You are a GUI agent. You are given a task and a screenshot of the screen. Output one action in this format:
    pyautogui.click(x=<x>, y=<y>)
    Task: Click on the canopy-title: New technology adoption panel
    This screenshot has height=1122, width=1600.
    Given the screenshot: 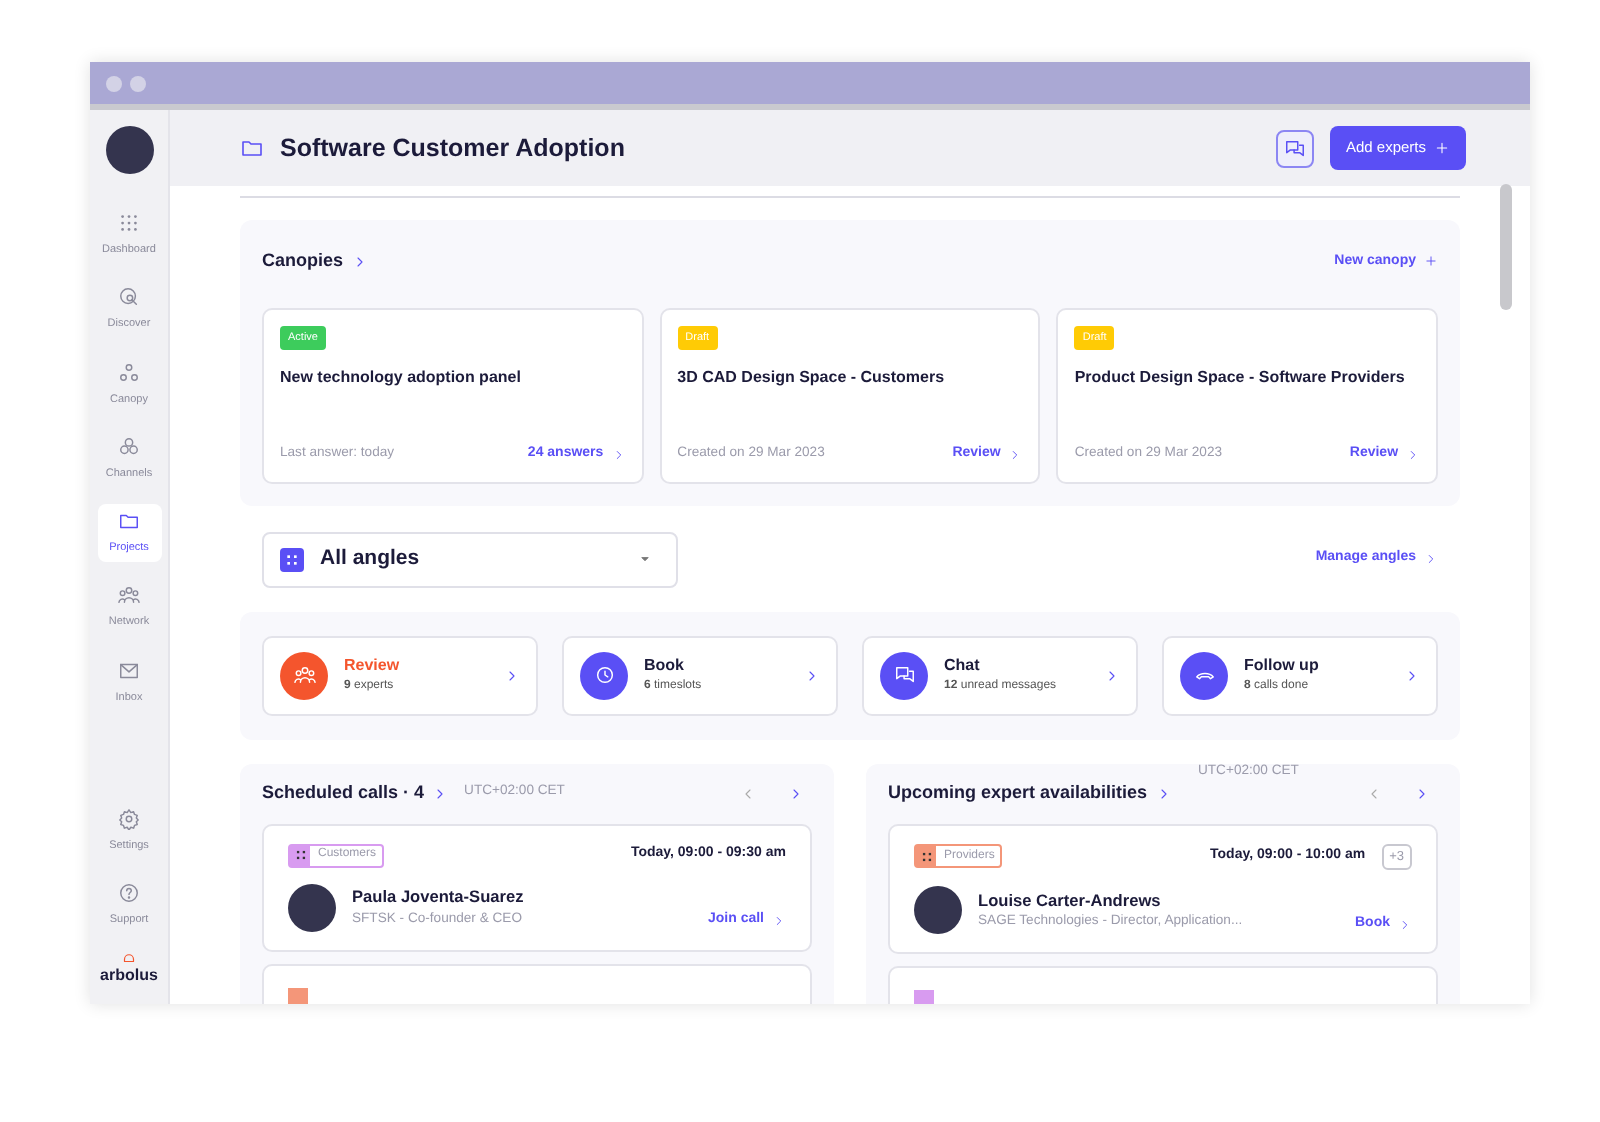 What is the action you would take?
    pyautogui.click(x=401, y=377)
    